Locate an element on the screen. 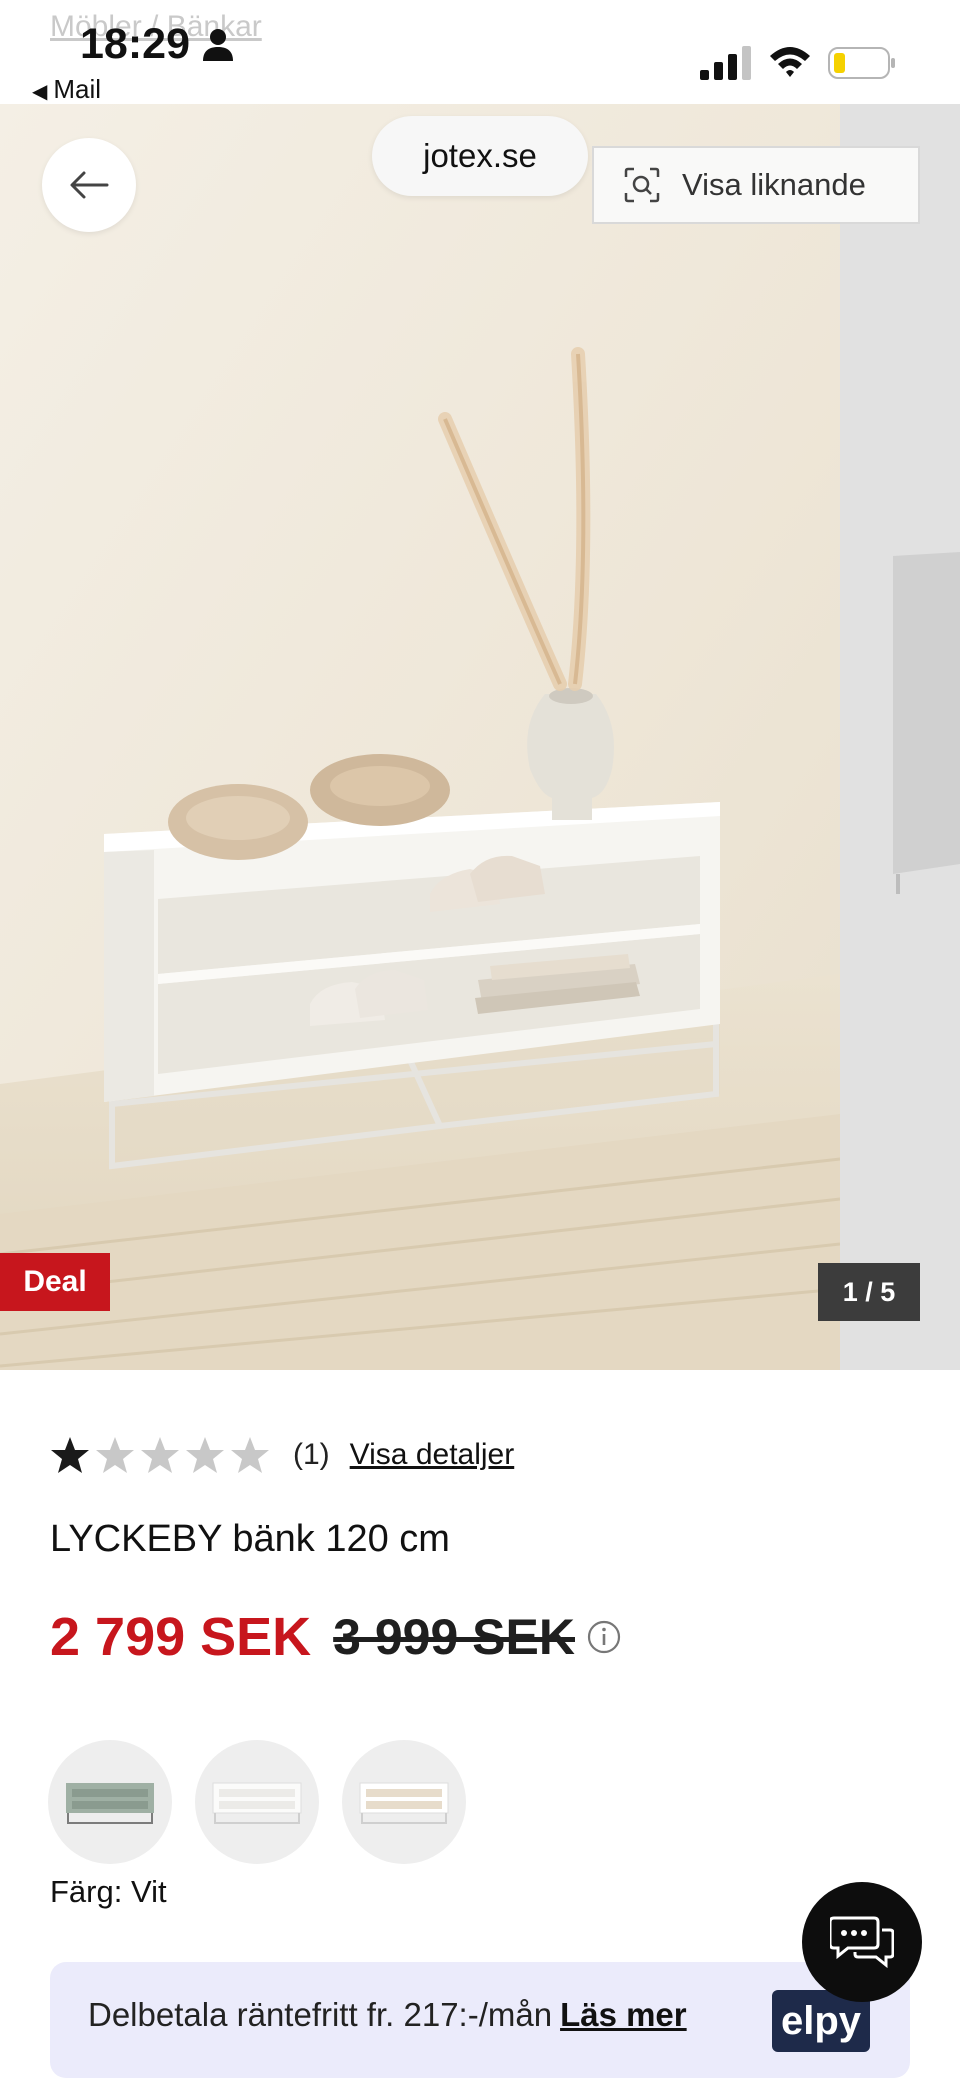 This screenshot has width=960, height=2078. chat-bubbles-icon is located at coordinates (862, 1942).